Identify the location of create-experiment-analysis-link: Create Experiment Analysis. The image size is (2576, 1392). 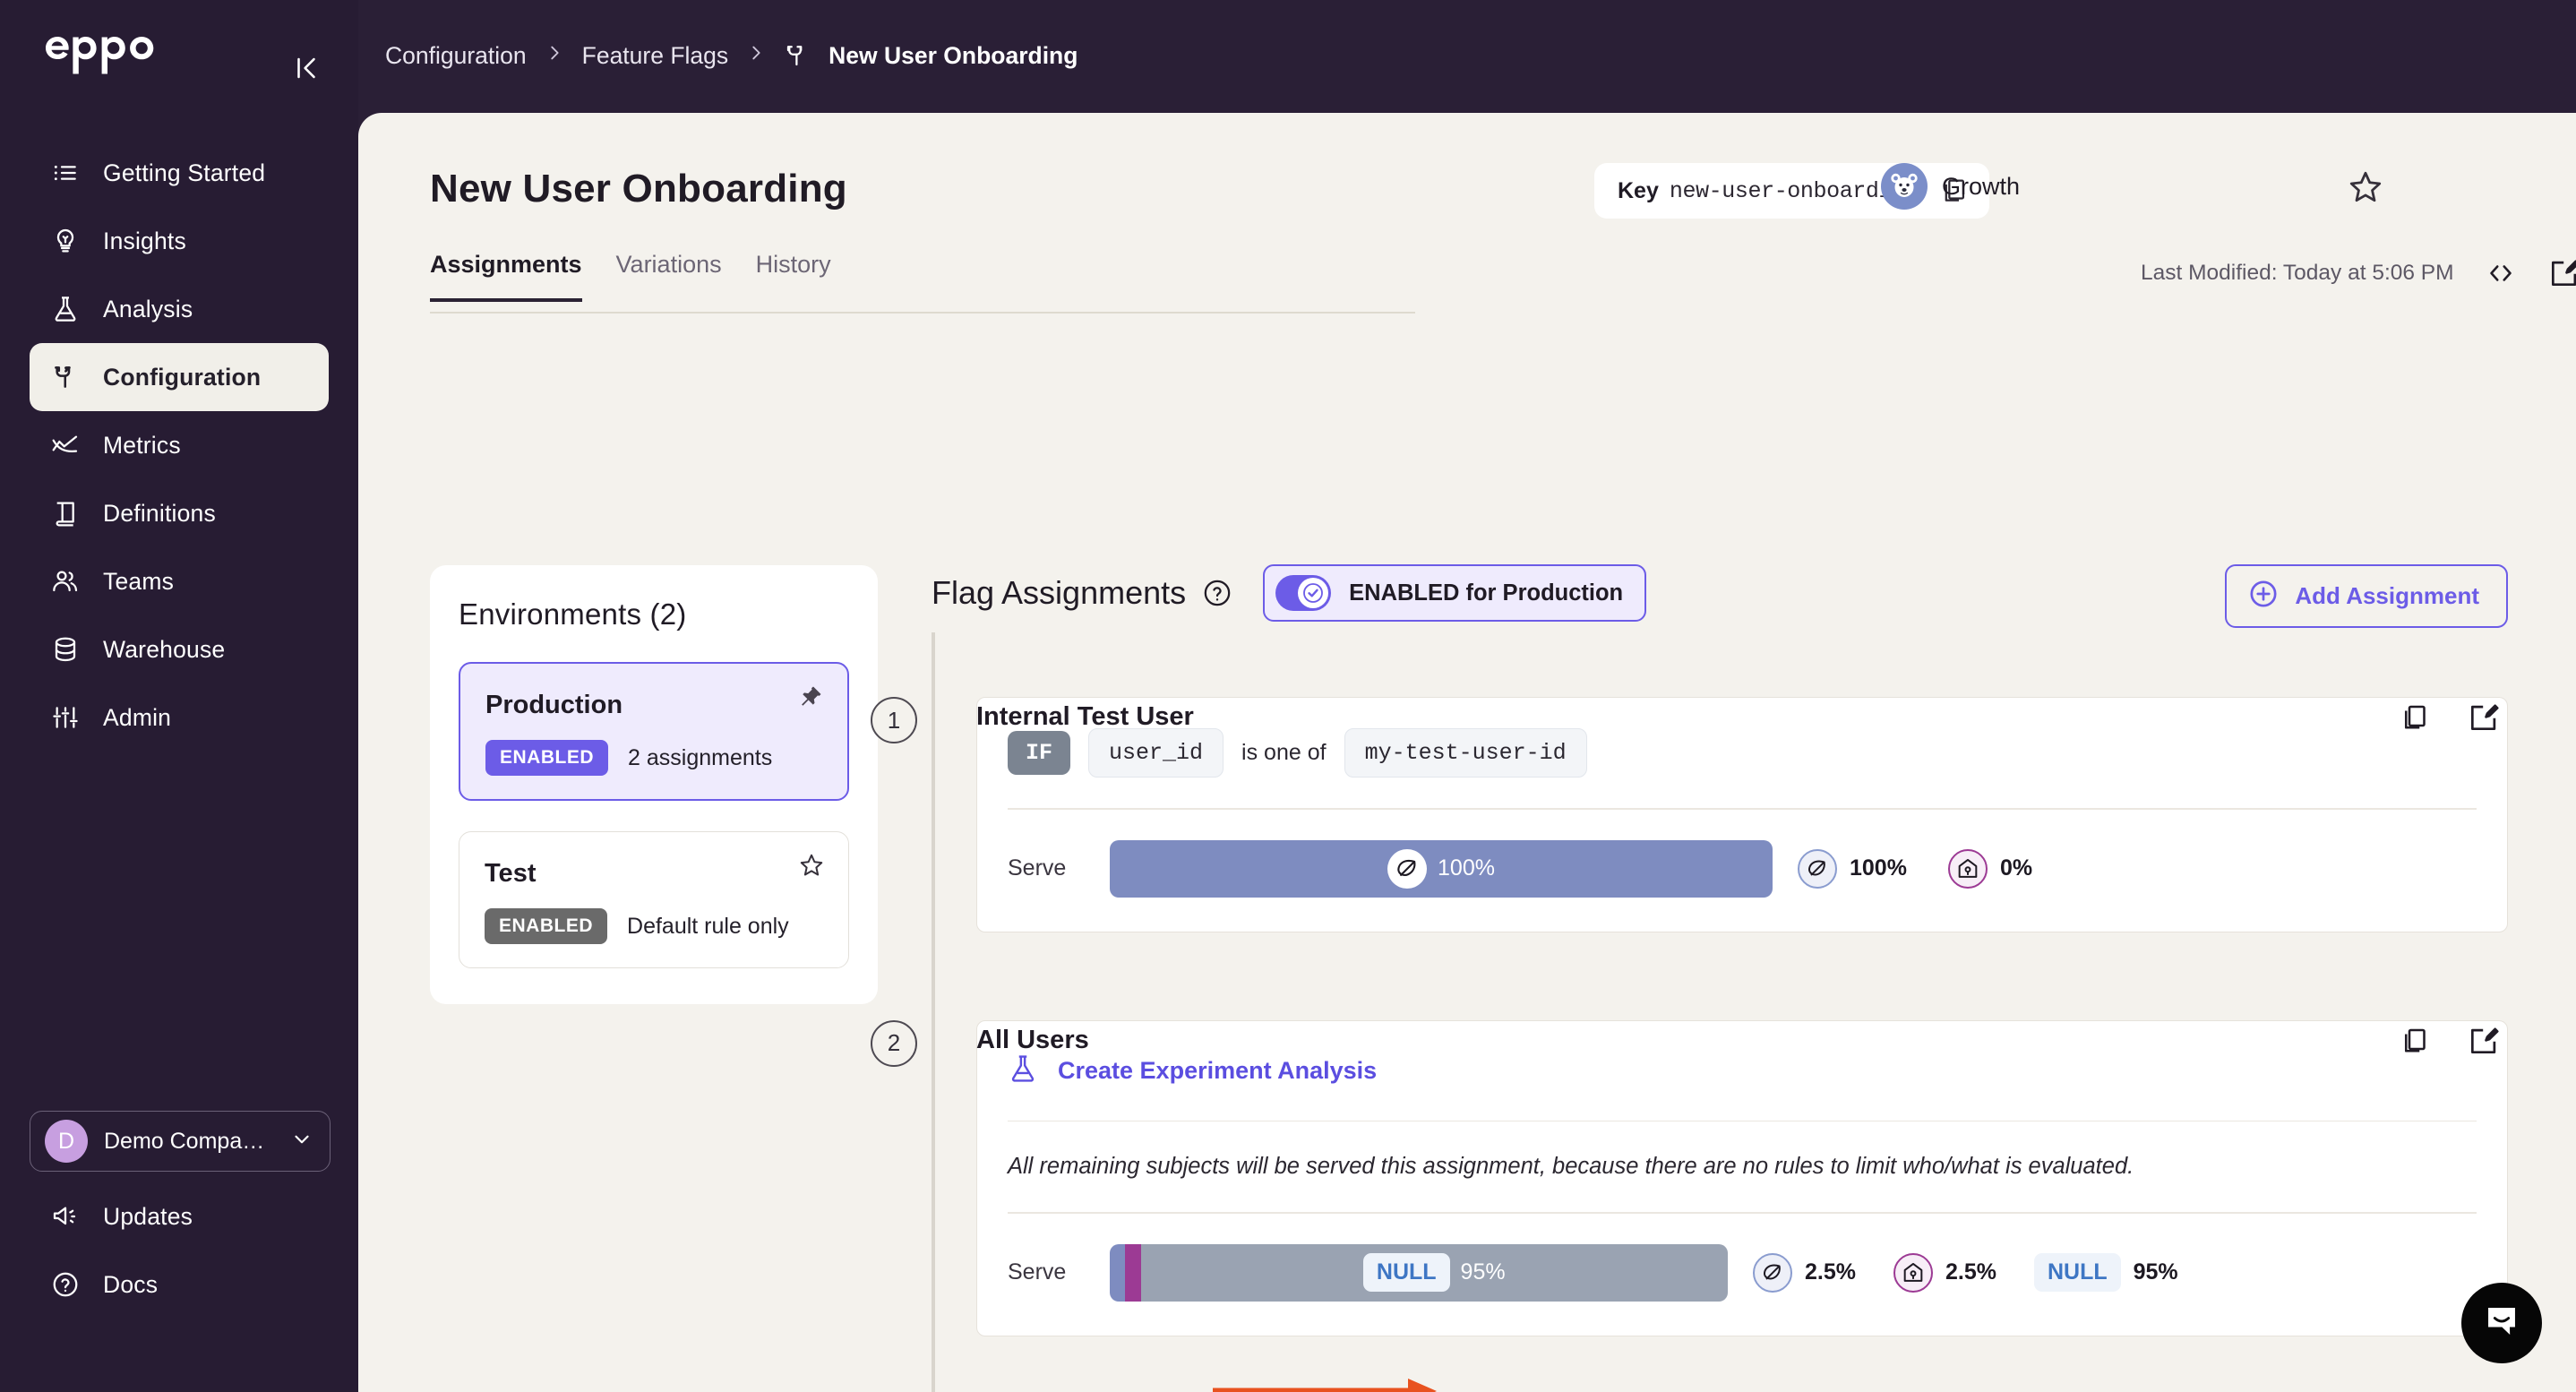
(1742, 1071).